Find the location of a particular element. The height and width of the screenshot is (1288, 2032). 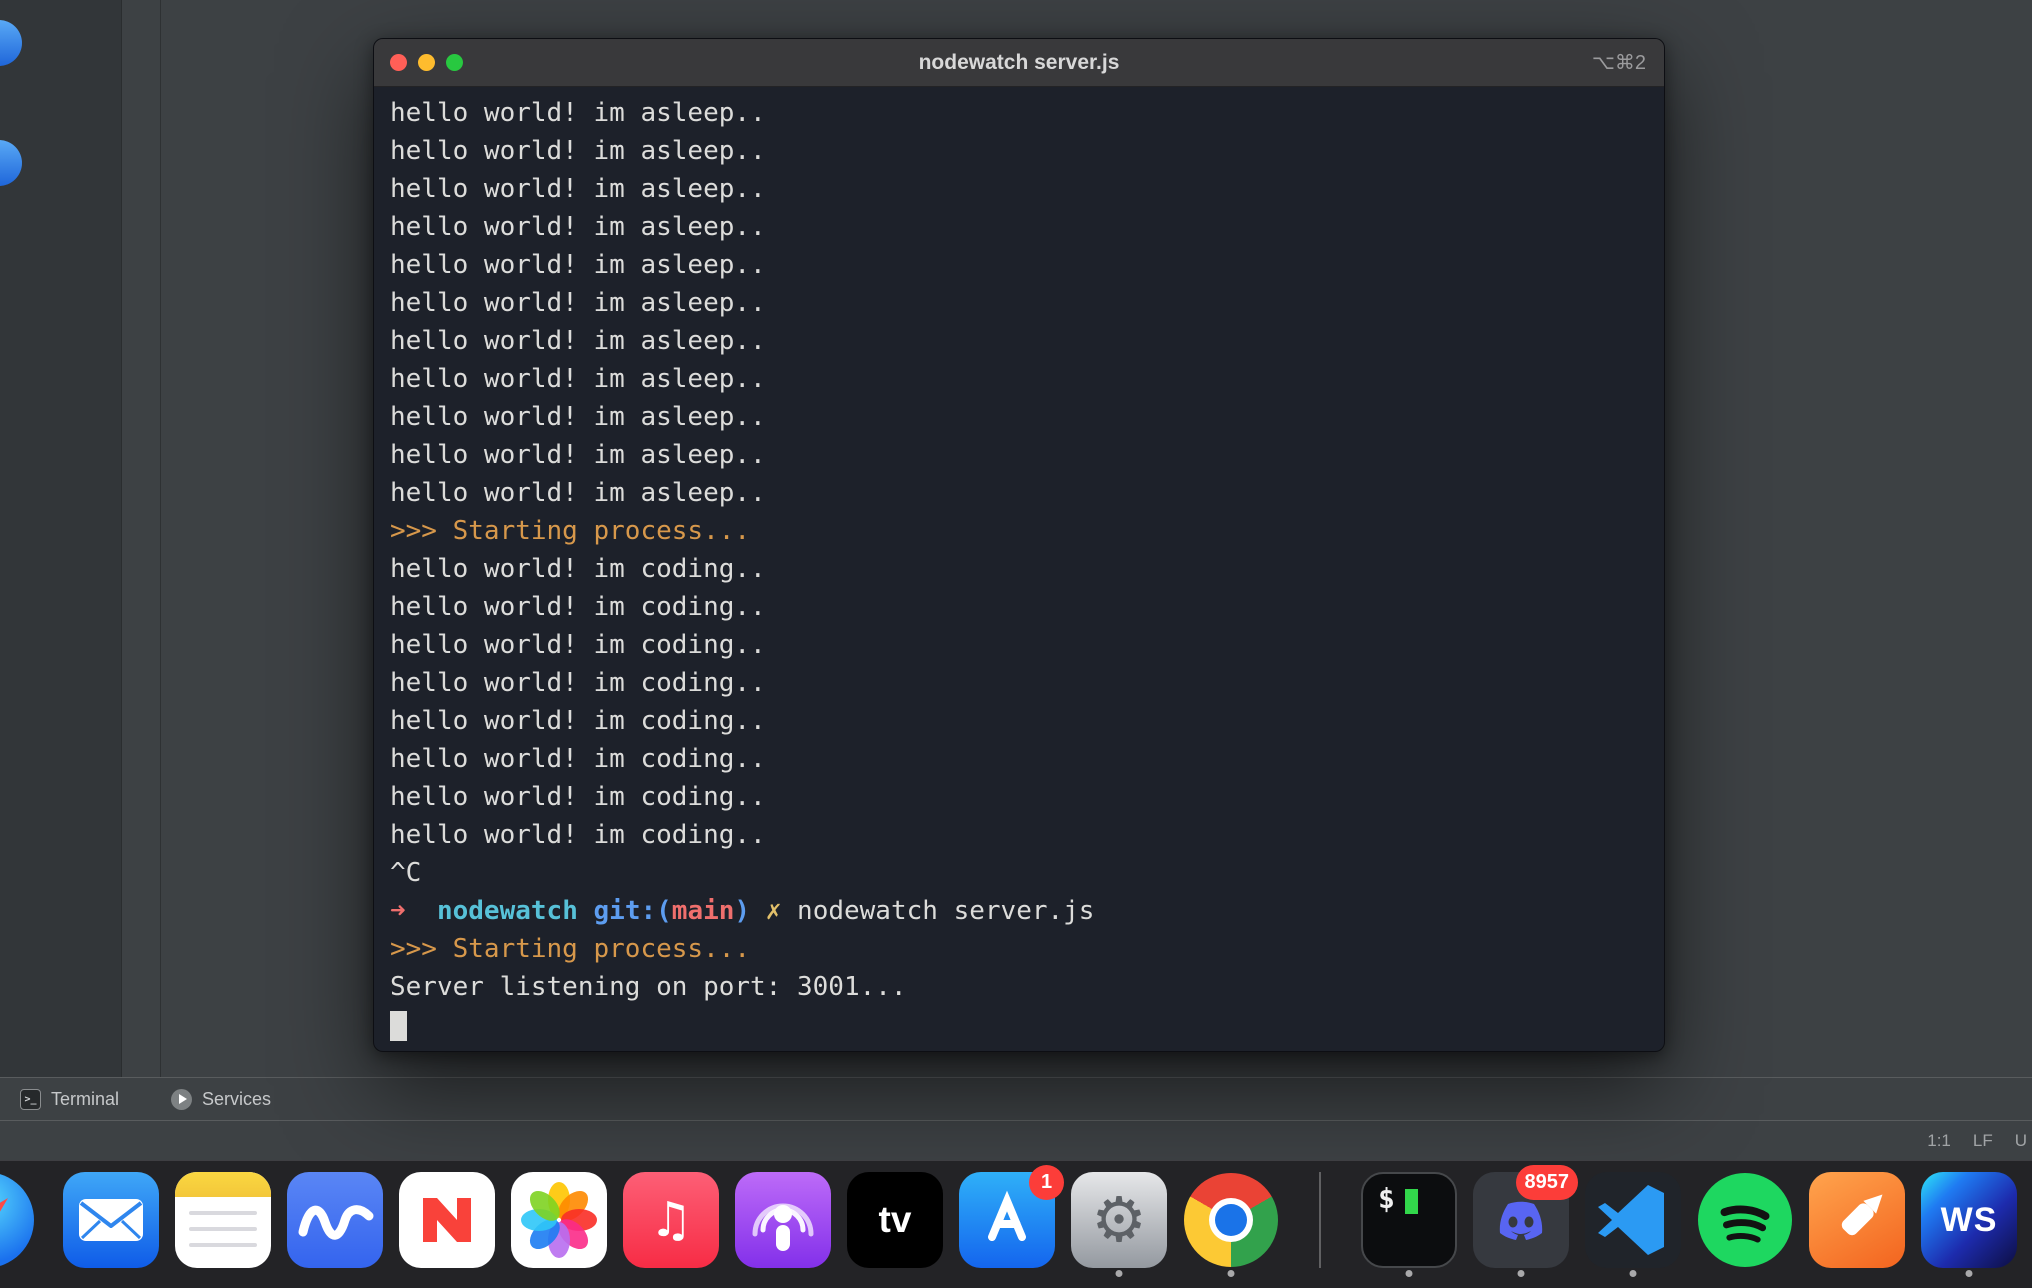

dock-item-apple-tv: tv is located at coordinates (895, 1220).